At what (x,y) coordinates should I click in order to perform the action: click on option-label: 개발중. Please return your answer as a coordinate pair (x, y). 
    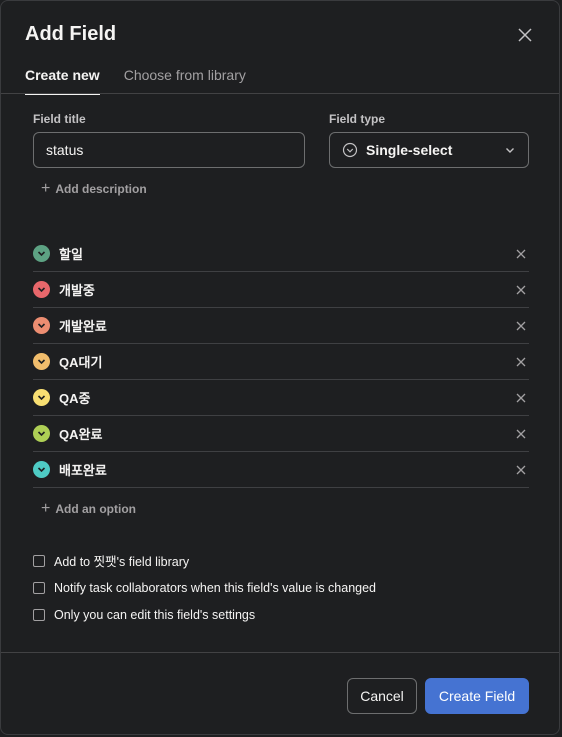
    Looking at the image, I should click on (284, 289).